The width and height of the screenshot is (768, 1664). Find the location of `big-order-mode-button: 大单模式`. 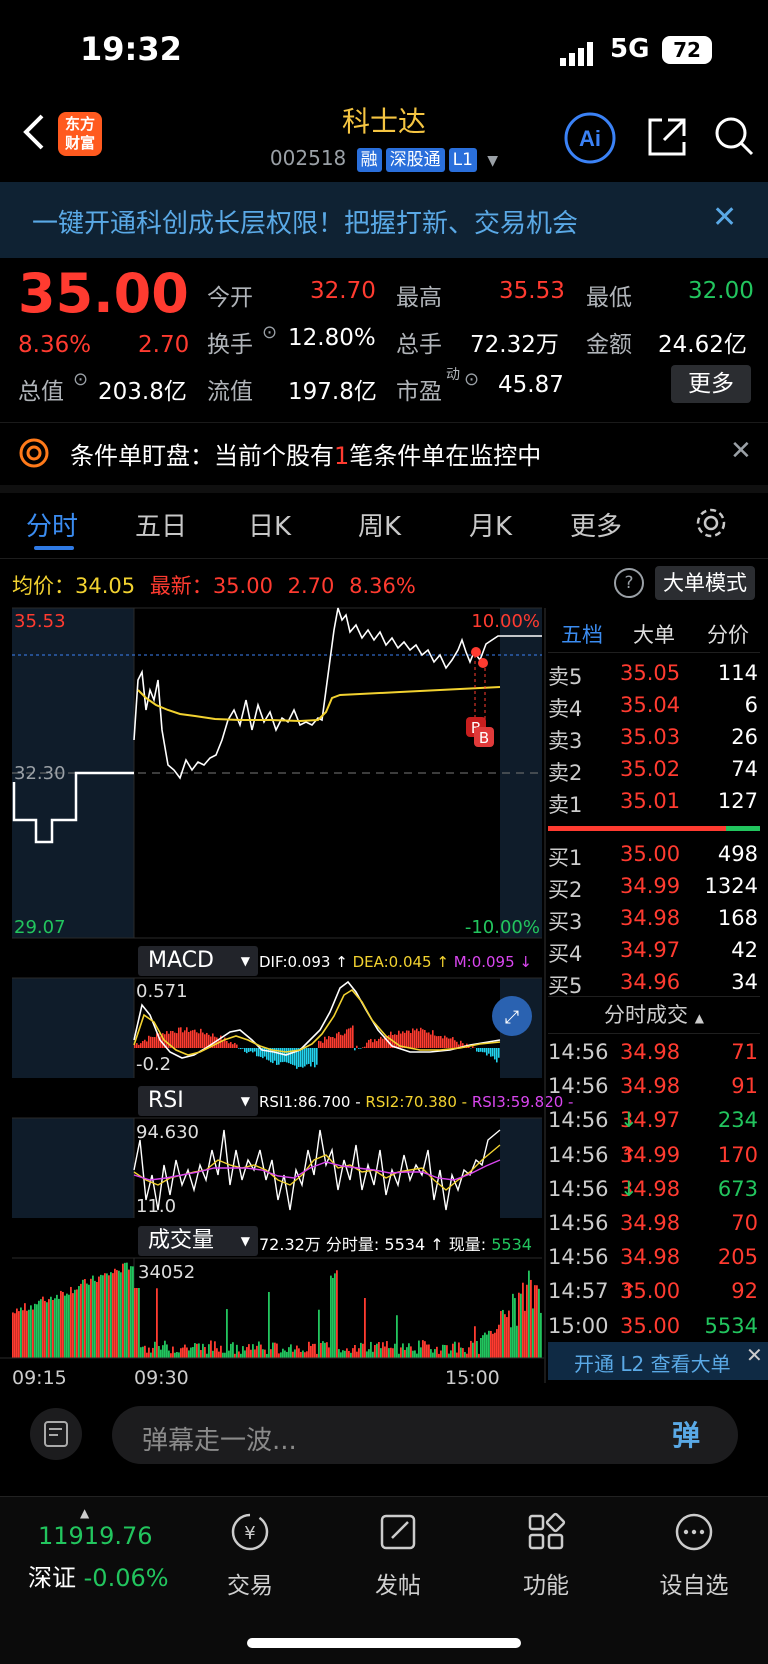

big-order-mode-button: 大单模式 is located at coordinates (705, 583).